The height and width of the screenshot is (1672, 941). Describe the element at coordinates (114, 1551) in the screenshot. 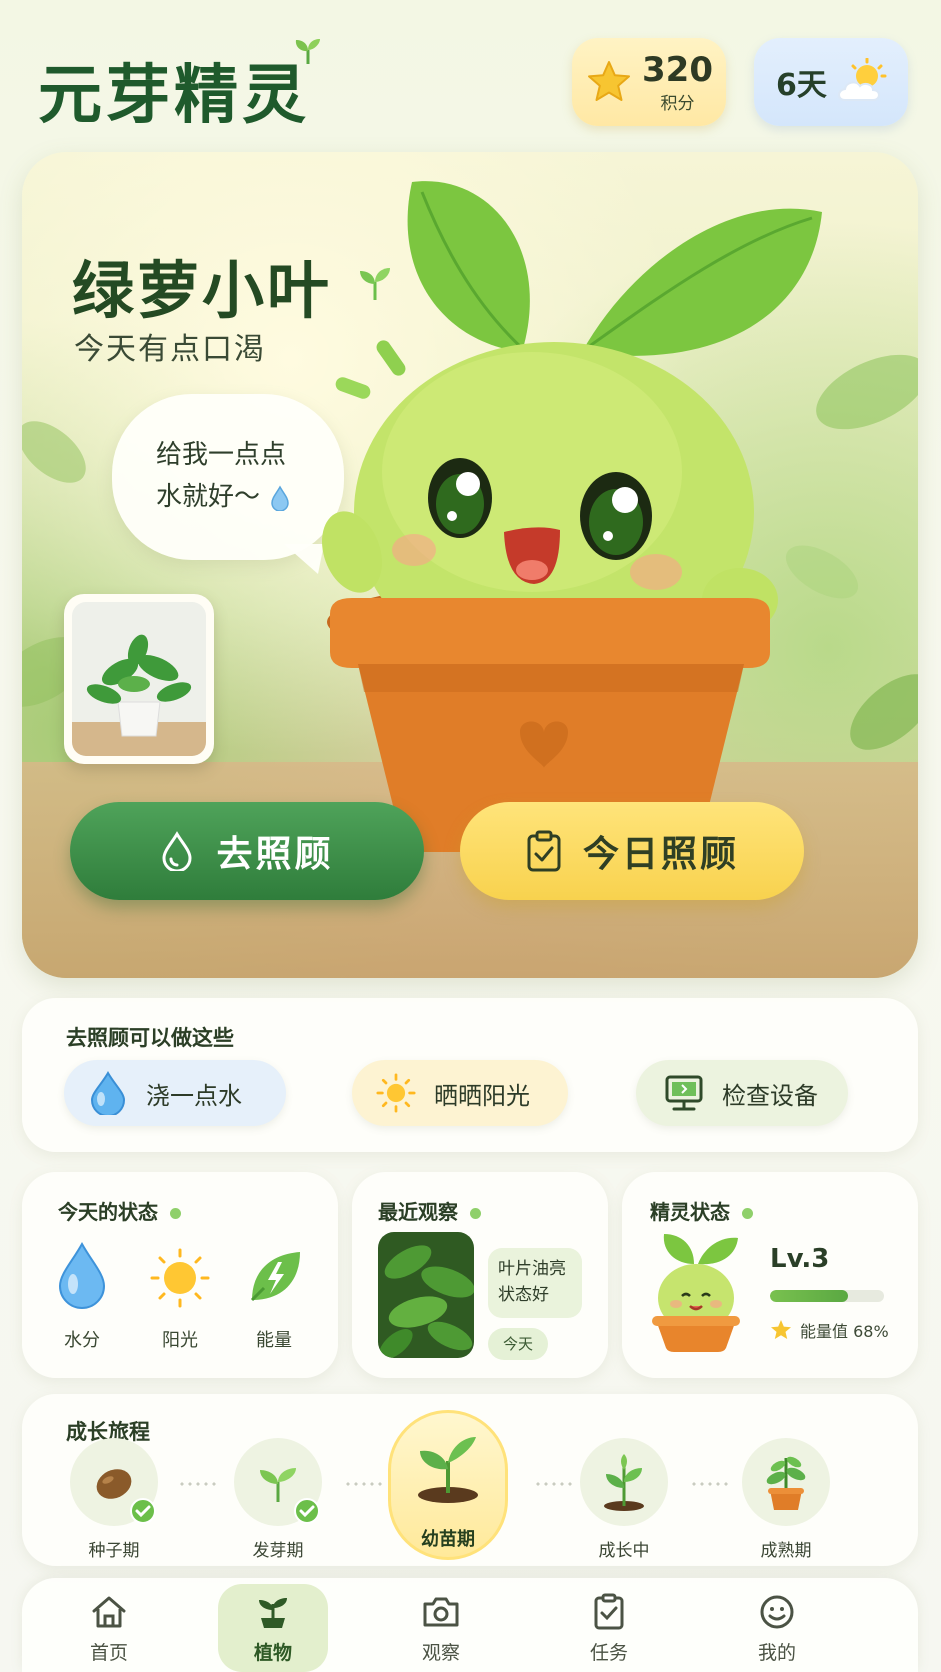

I see `stage-label: 种子期` at that location.